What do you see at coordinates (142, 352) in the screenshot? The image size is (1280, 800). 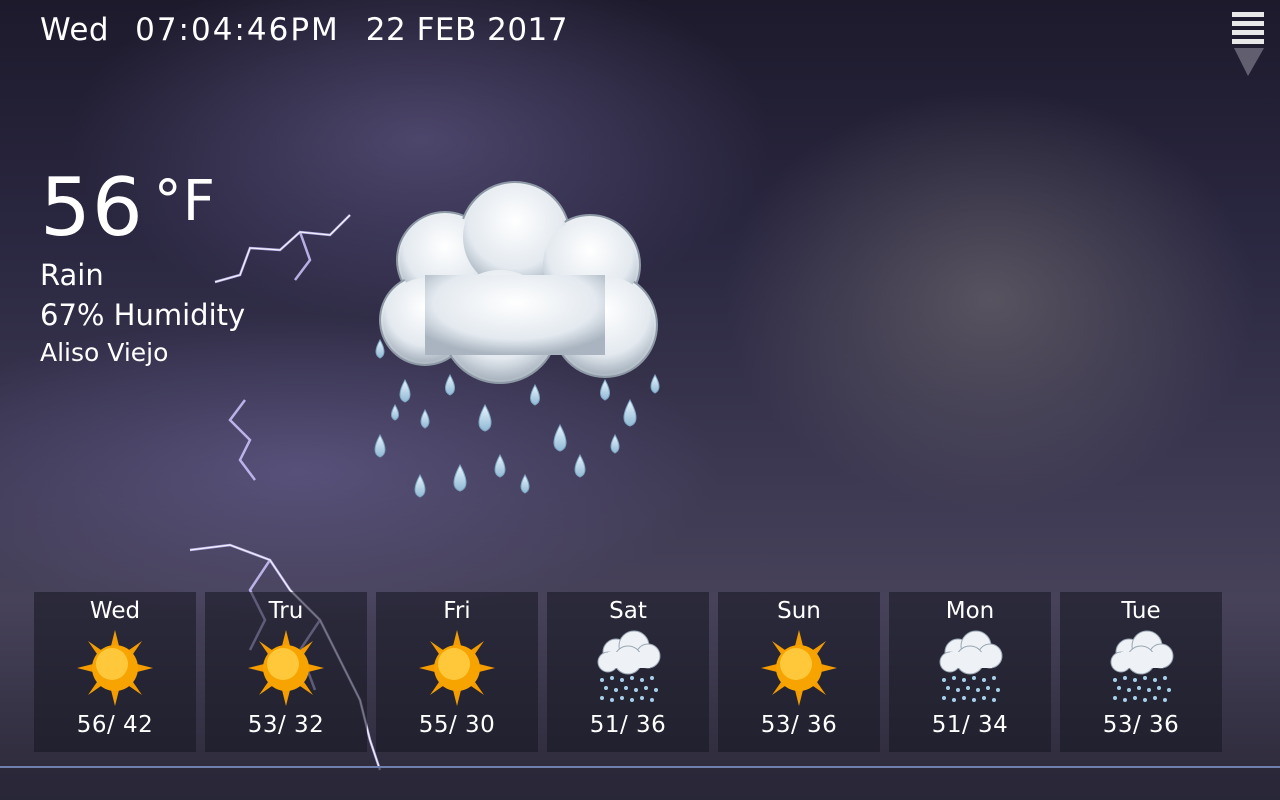 I see `current-location: Aliso Viejo` at bounding box center [142, 352].